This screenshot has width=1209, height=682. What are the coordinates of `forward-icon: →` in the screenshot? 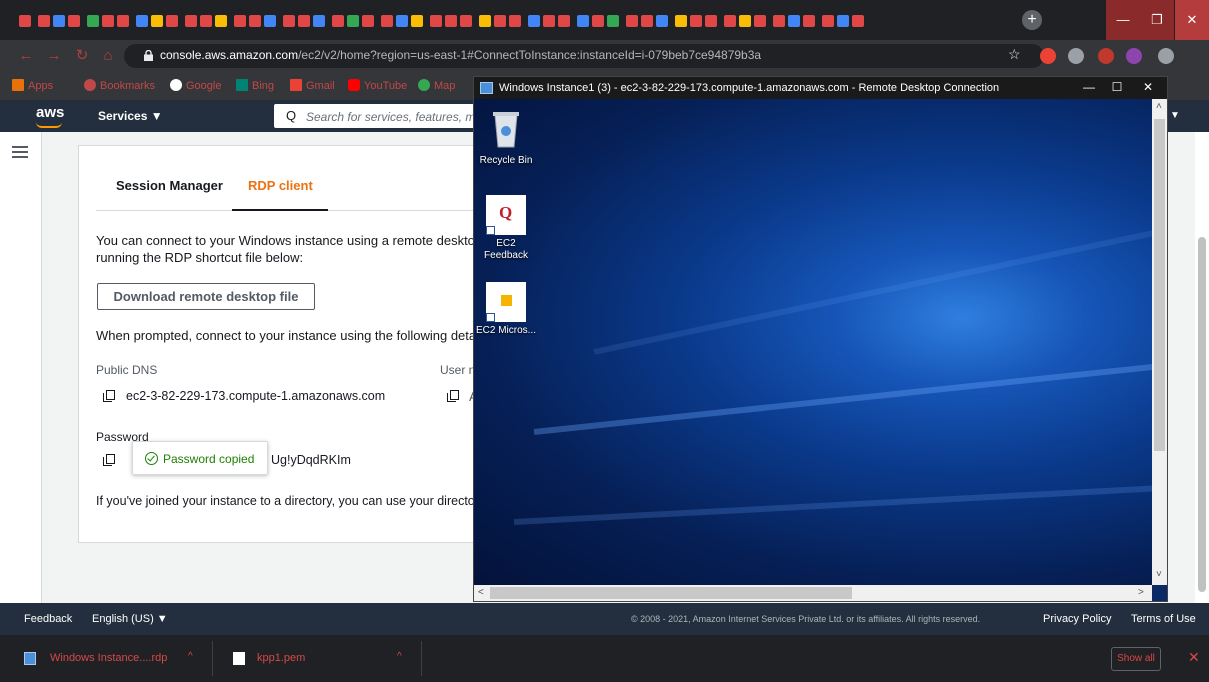 It's located at (54, 56).